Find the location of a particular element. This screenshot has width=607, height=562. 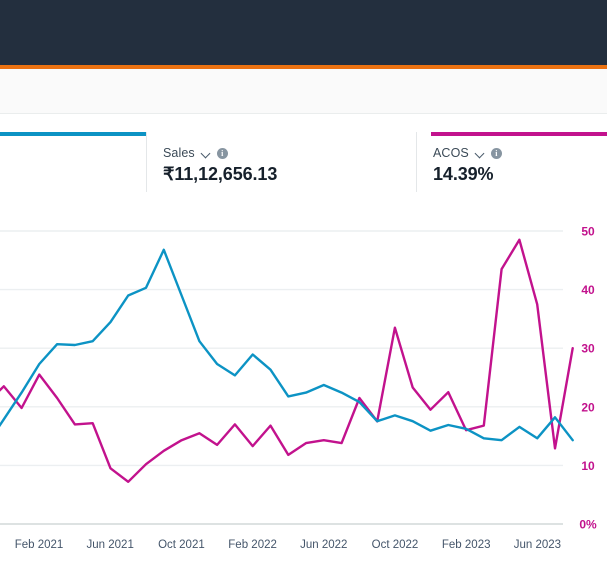

metric-card-accent-acos is located at coordinates (519, 134).